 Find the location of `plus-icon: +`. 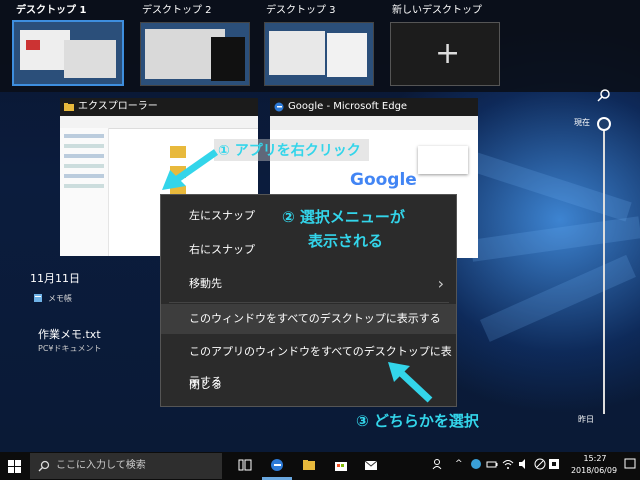

plus-icon: + is located at coordinates (448, 53).